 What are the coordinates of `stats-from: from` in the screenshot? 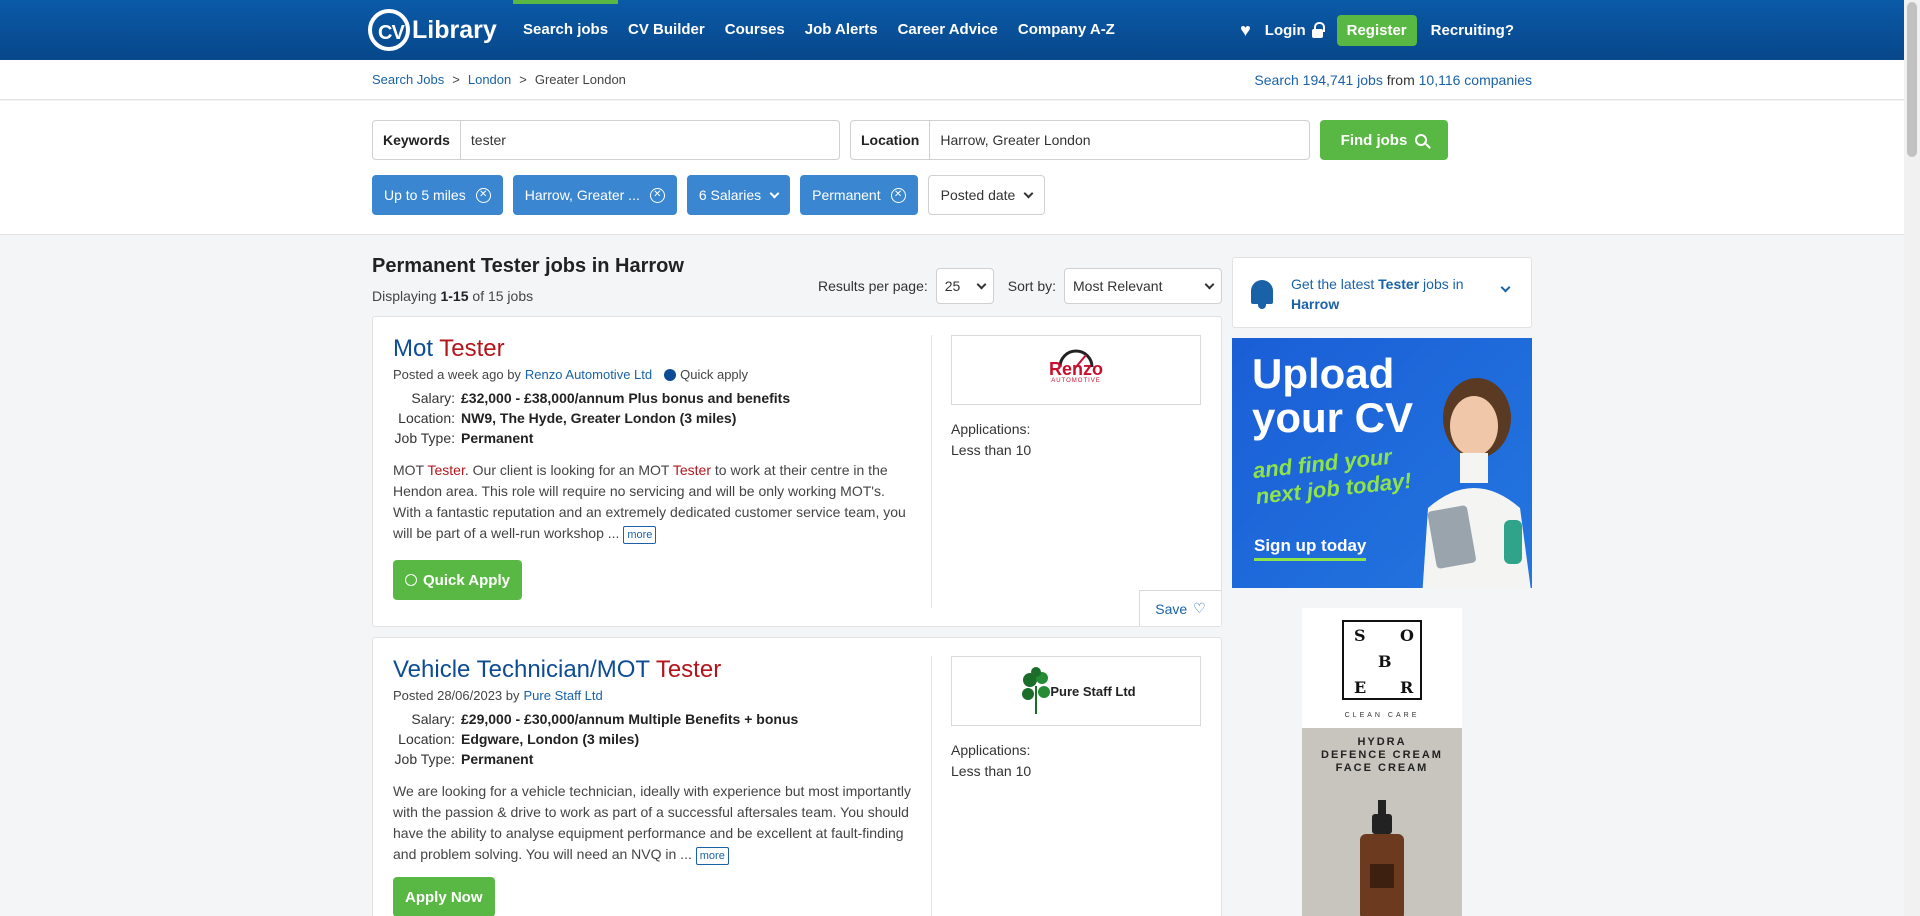 It's located at (1400, 80).